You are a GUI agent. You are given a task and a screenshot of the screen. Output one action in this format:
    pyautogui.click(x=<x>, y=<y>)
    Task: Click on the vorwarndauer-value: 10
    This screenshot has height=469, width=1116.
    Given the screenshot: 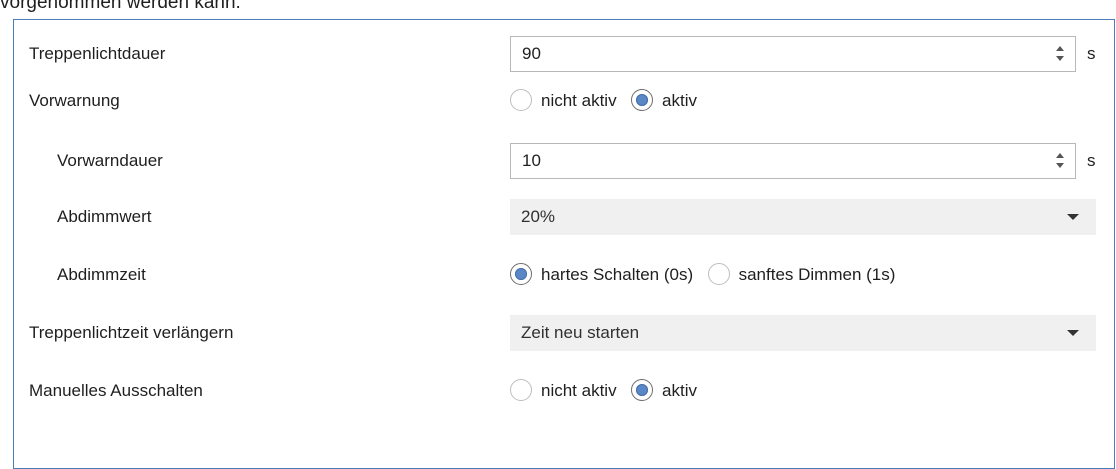 What is the action you would take?
    pyautogui.click(x=531, y=161)
    